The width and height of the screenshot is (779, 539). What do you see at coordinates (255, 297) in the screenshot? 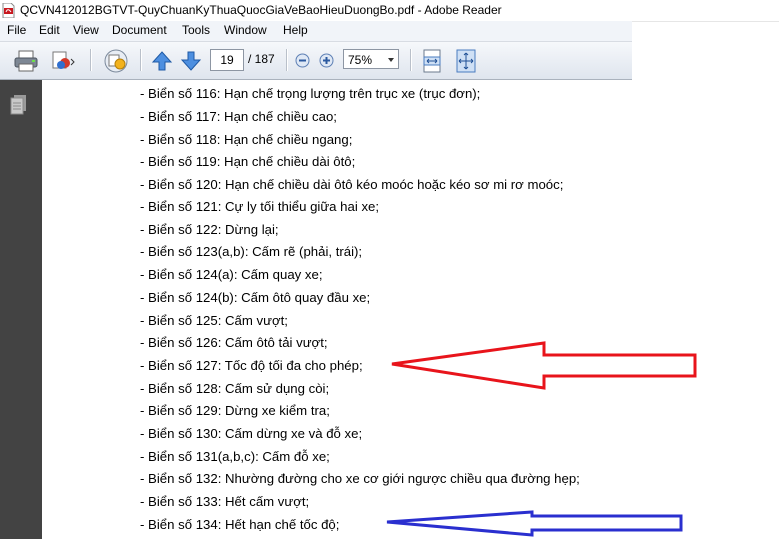
I see `document-line: - Biển số 124(b): Cấm ôtô quay đầu xe;` at bounding box center [255, 297].